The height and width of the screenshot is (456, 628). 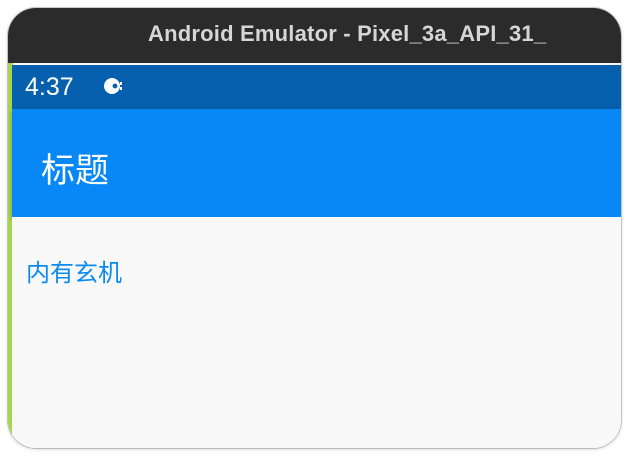 I want to click on status-time: 4:37, so click(x=49, y=87).